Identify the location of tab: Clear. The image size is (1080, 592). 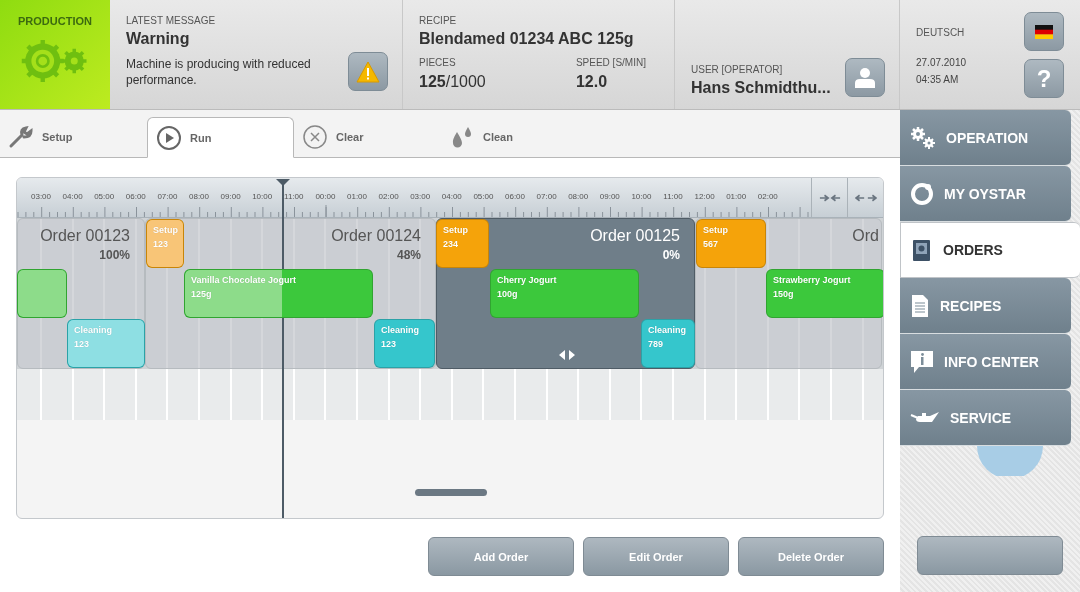
(367, 137).